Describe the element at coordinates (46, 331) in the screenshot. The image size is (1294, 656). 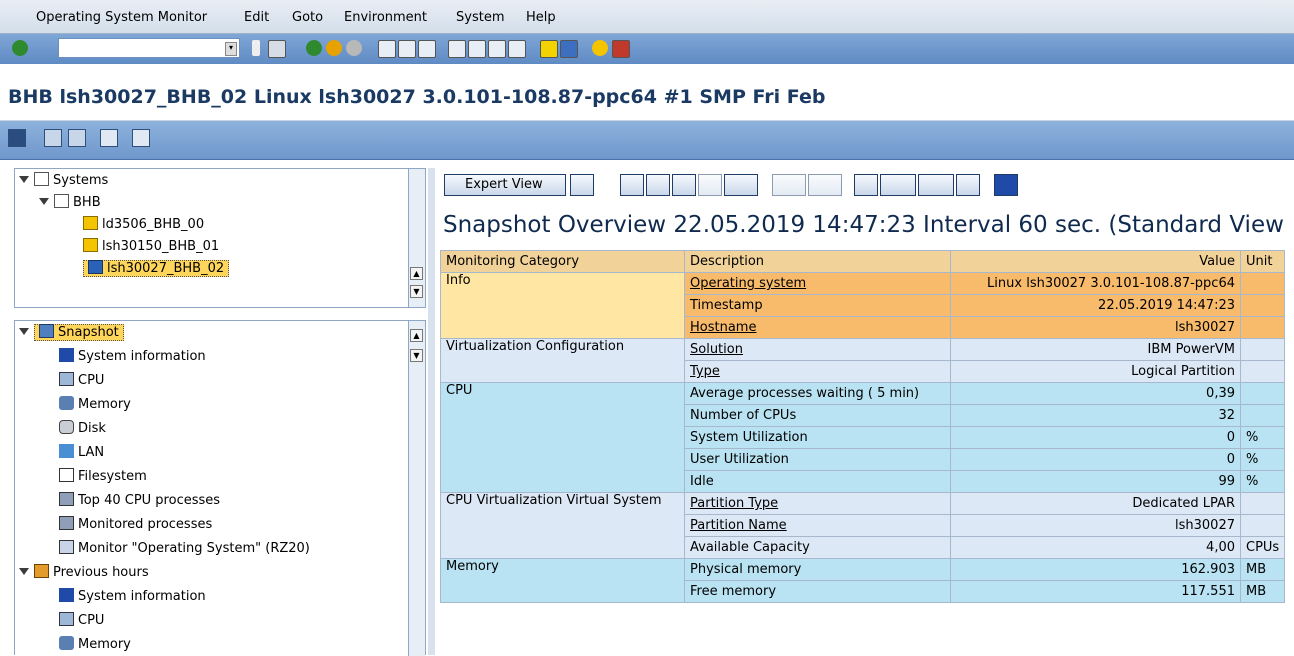
I see `snapshot-icon` at that location.